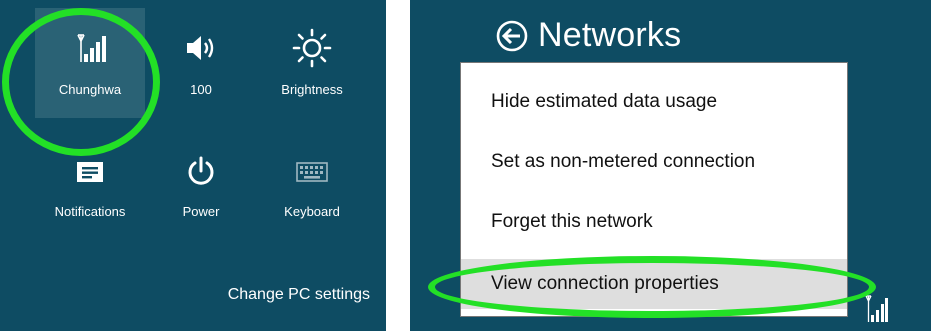 This screenshot has height=331, width=931. What do you see at coordinates (201, 89) in the screenshot?
I see `volume-tile-label: 100` at bounding box center [201, 89].